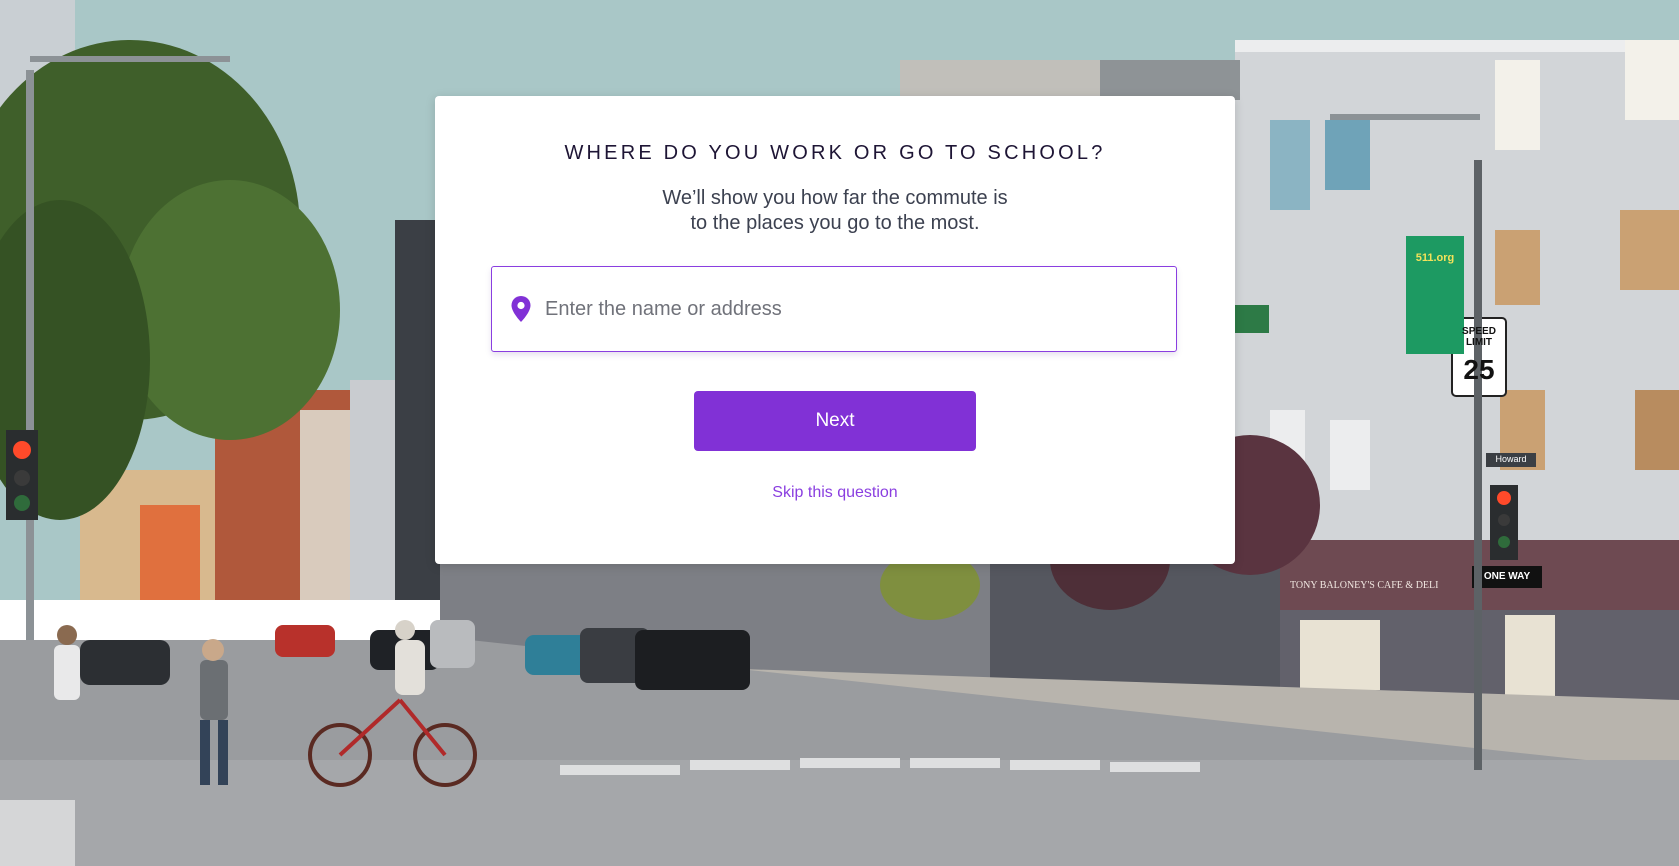 The image size is (1679, 866). Describe the element at coordinates (835, 421) in the screenshot. I see `next-button: Next` at that location.